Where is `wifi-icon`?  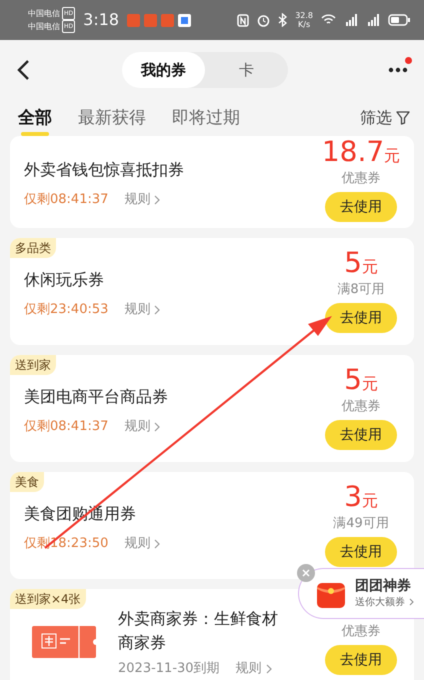
wifi-icon is located at coordinates (328, 20).